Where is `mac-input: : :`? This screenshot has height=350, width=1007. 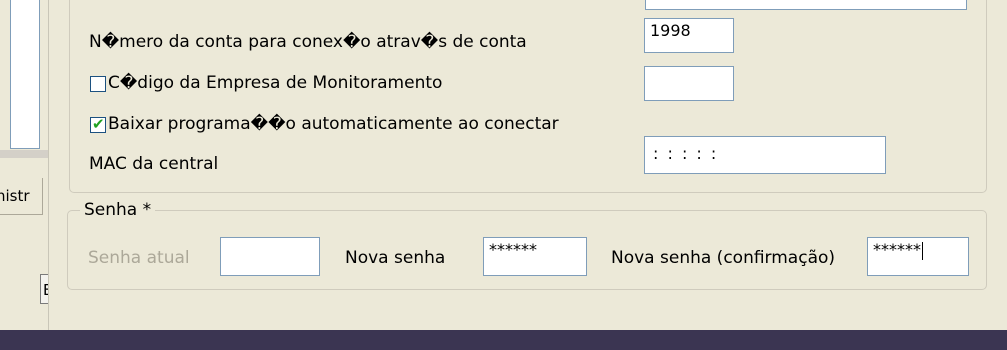
mac-input: : : is located at coordinates (765, 155).